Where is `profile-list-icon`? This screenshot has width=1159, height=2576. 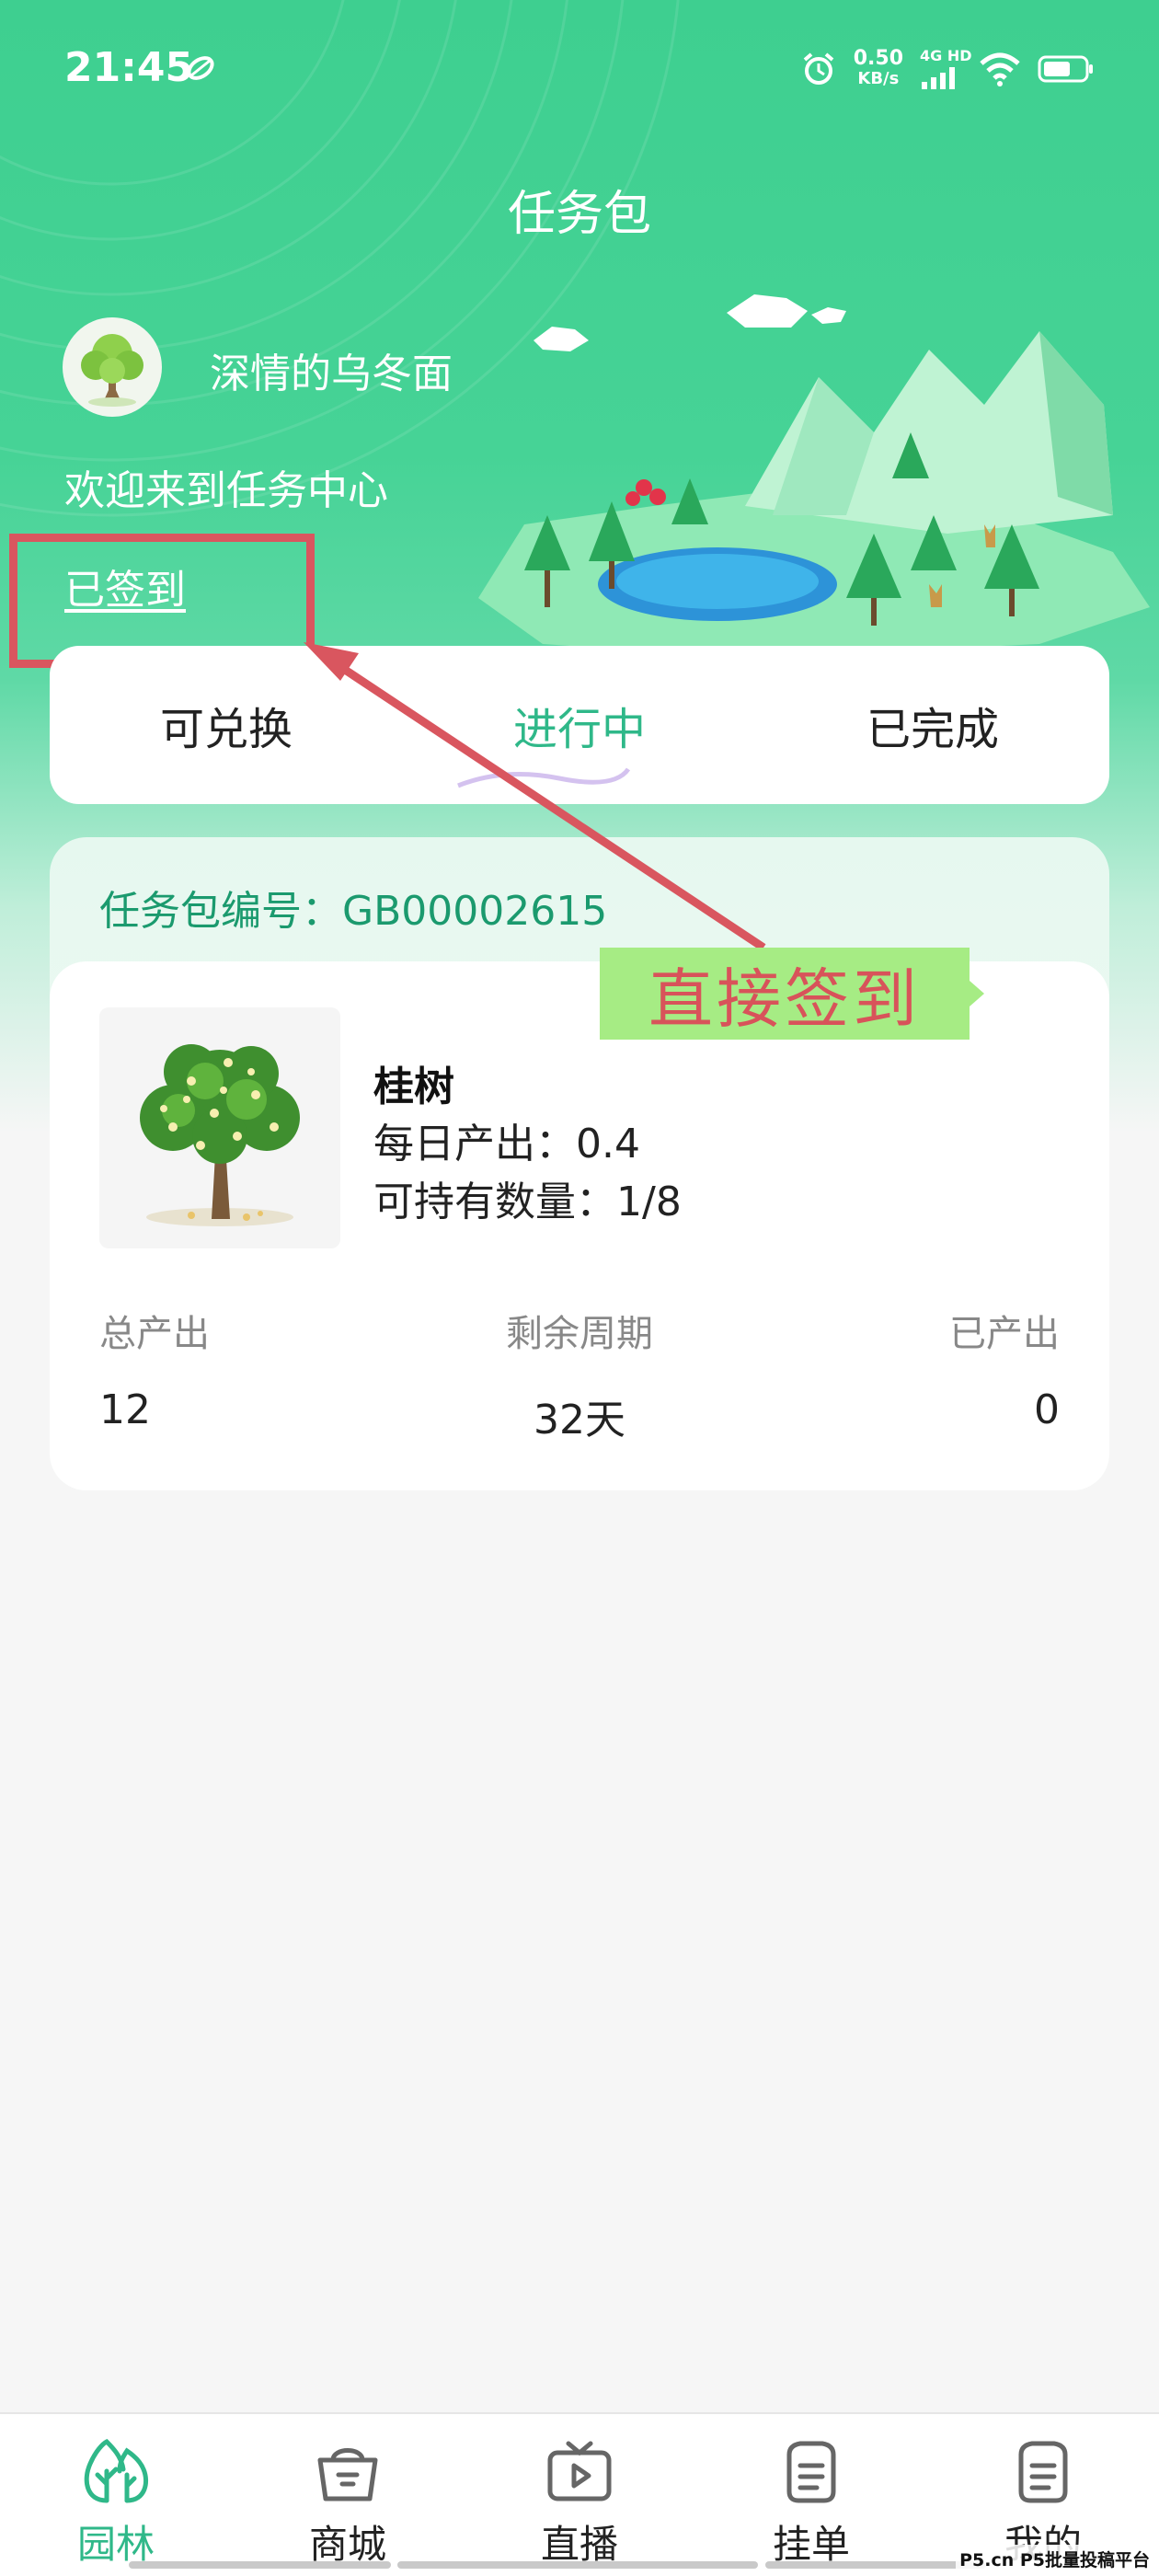 profile-list-icon is located at coordinates (1043, 2472).